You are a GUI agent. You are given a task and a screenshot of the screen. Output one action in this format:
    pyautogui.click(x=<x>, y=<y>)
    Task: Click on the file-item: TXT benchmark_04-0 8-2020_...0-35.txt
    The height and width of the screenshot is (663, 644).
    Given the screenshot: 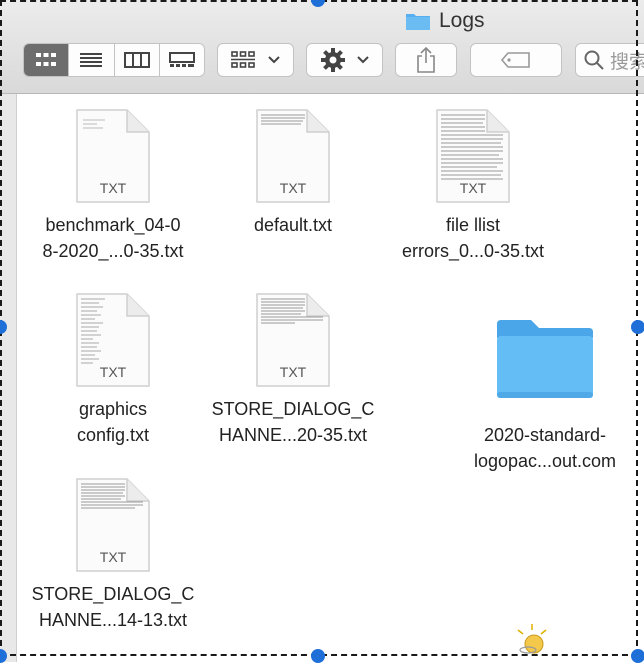 What is the action you would take?
    pyautogui.click(x=113, y=186)
    